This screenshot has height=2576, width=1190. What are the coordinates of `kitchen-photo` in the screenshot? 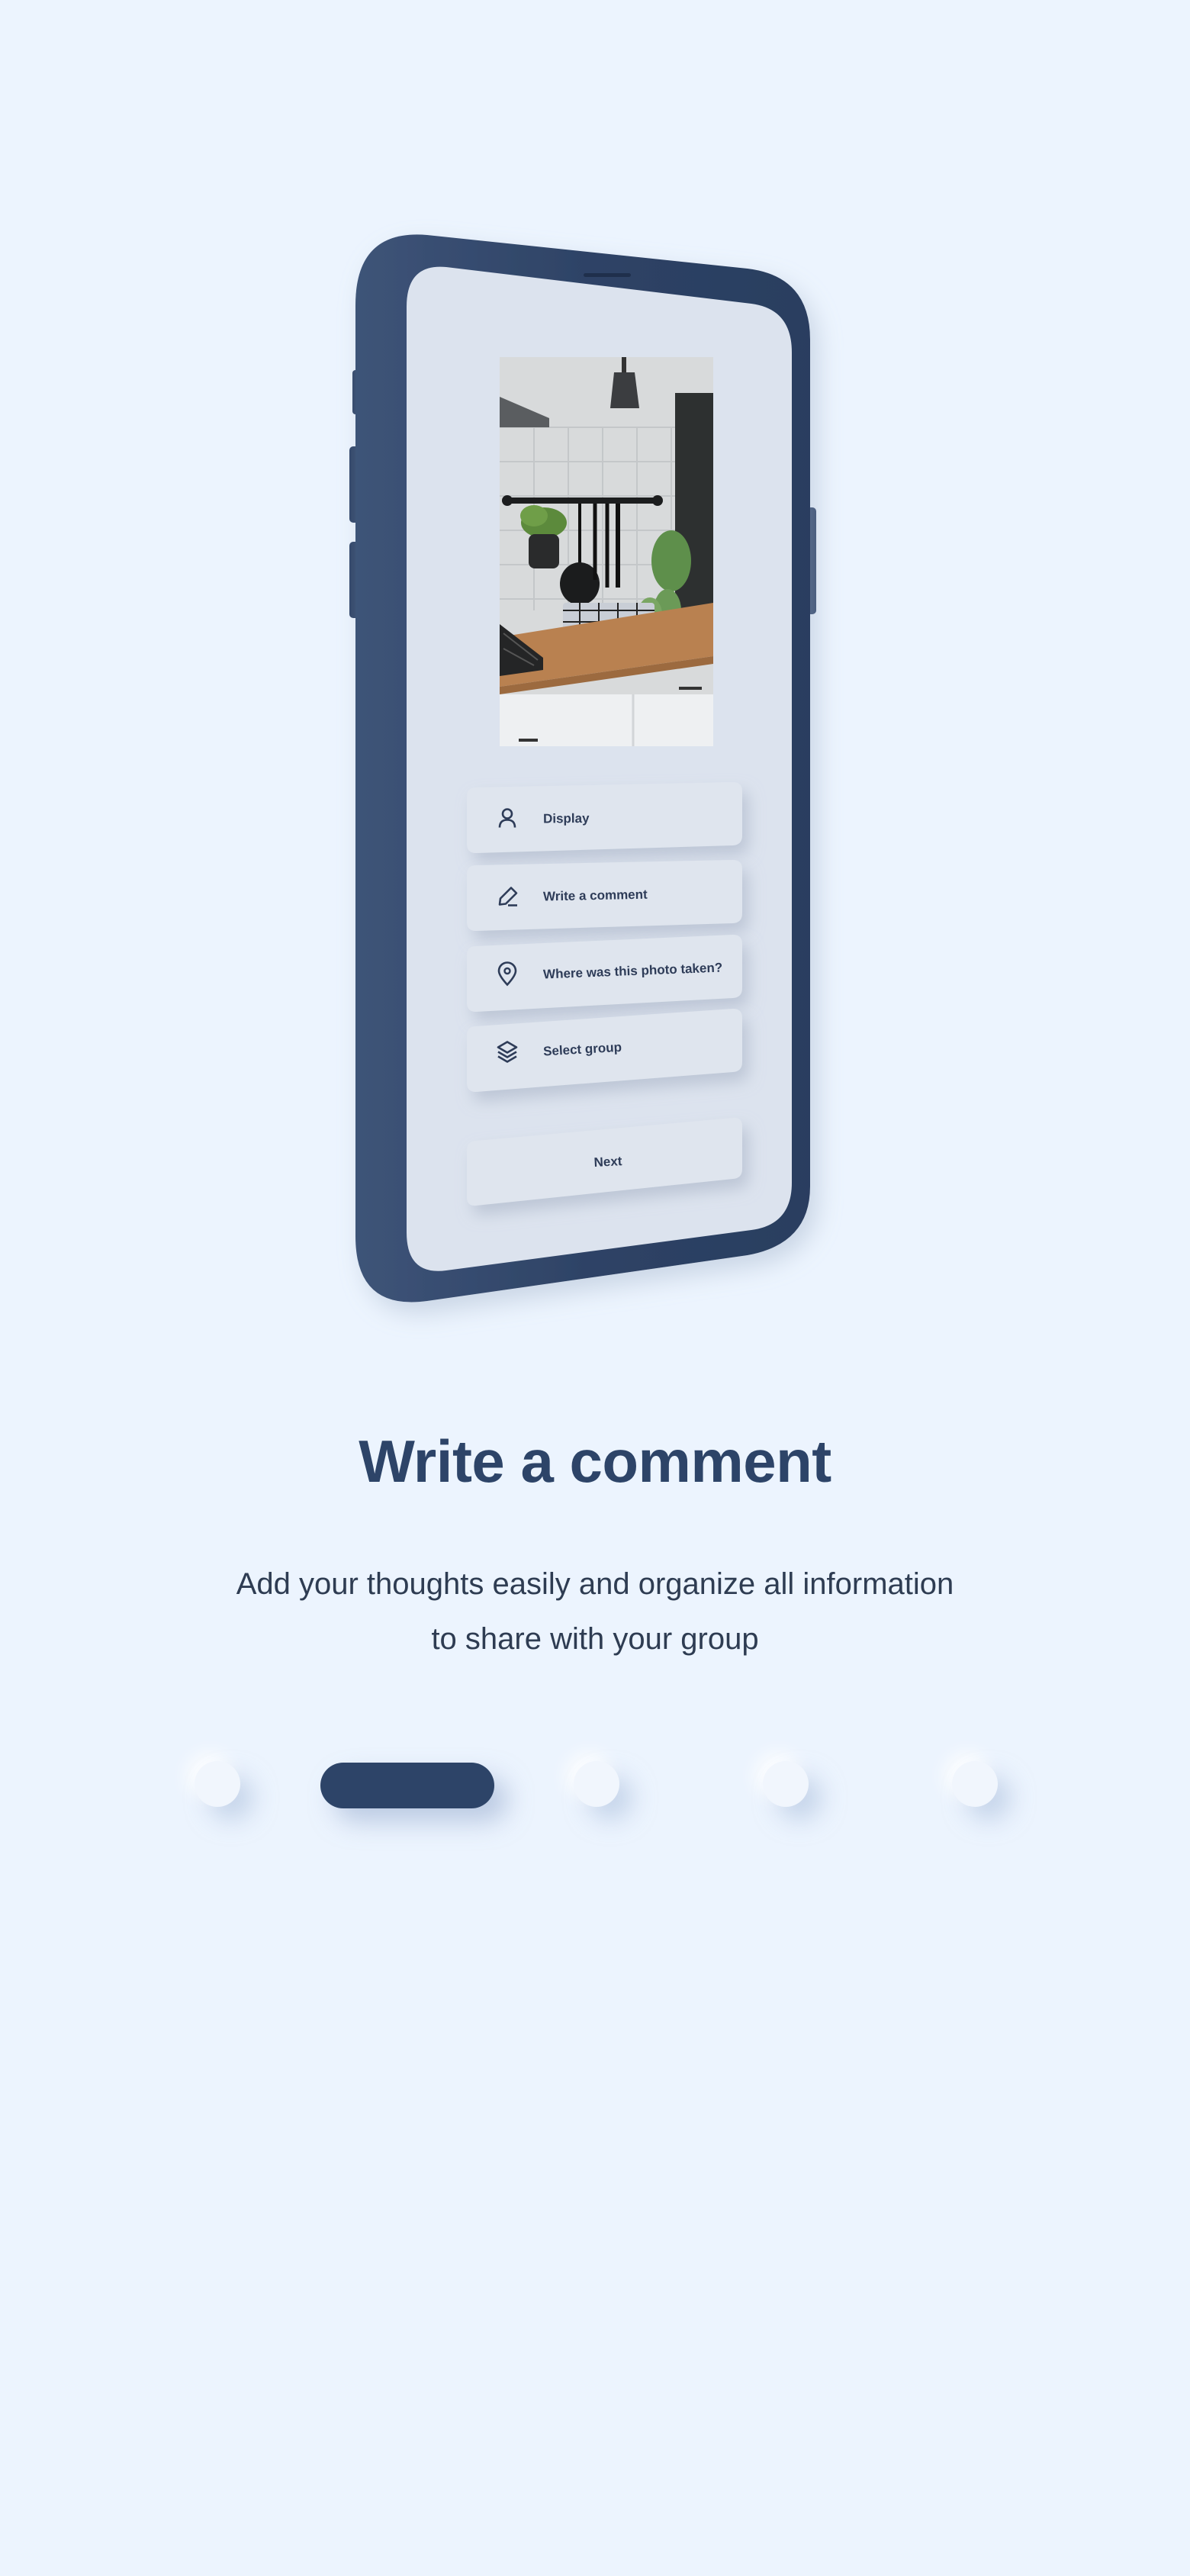 It's located at (606, 551).